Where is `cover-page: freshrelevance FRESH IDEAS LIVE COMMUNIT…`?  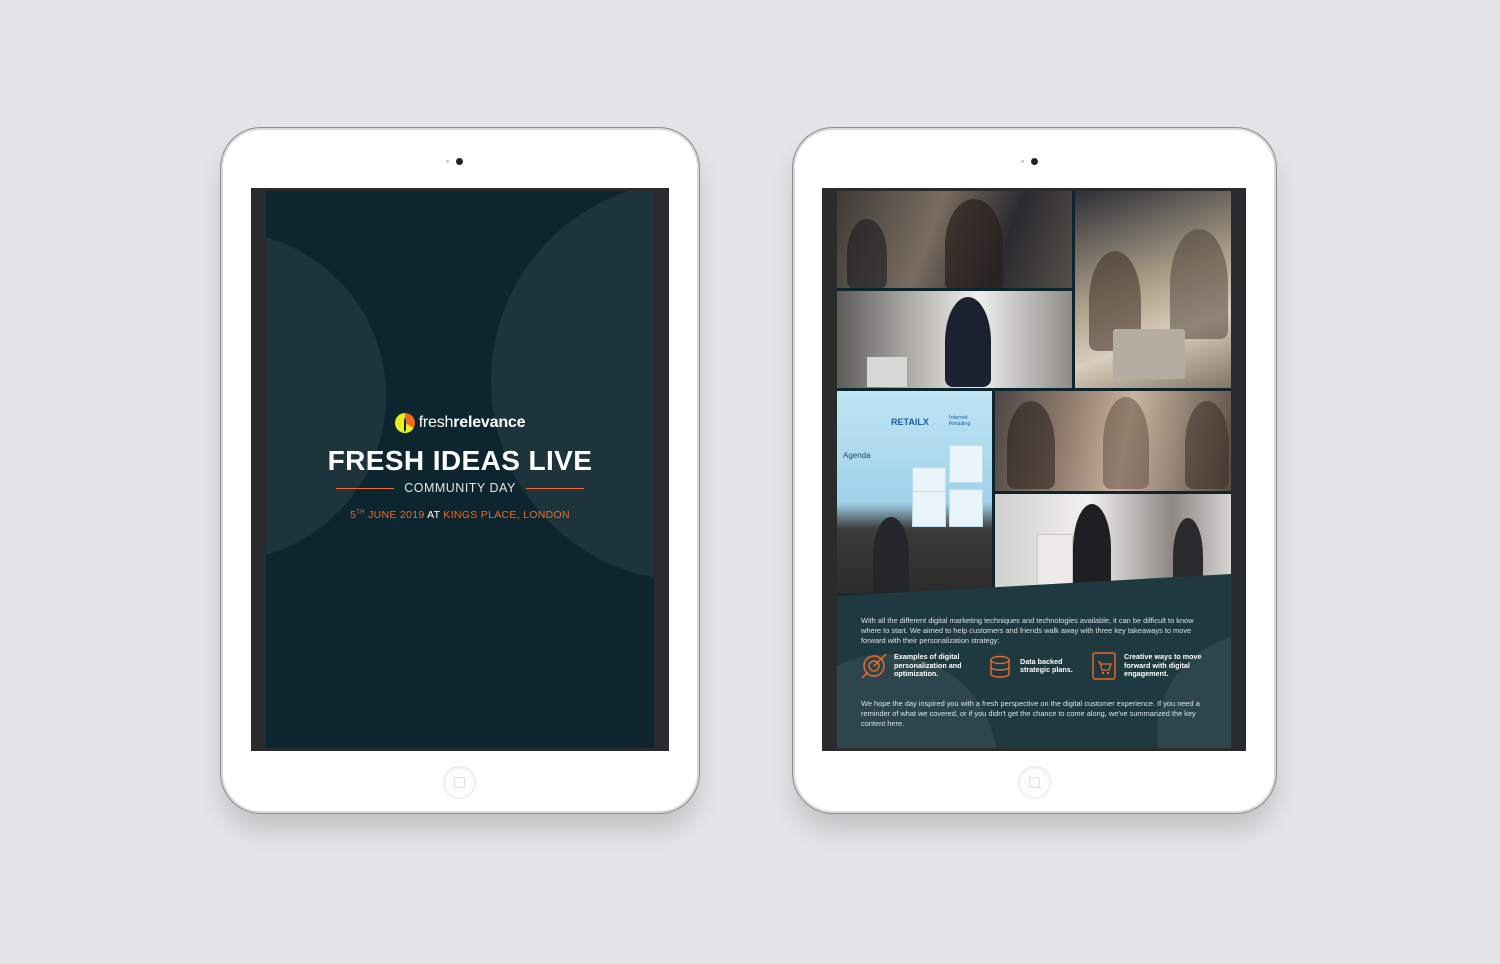 cover-page: freshrelevance FRESH IDEAS LIVE COMMUNIT… is located at coordinates (460, 469).